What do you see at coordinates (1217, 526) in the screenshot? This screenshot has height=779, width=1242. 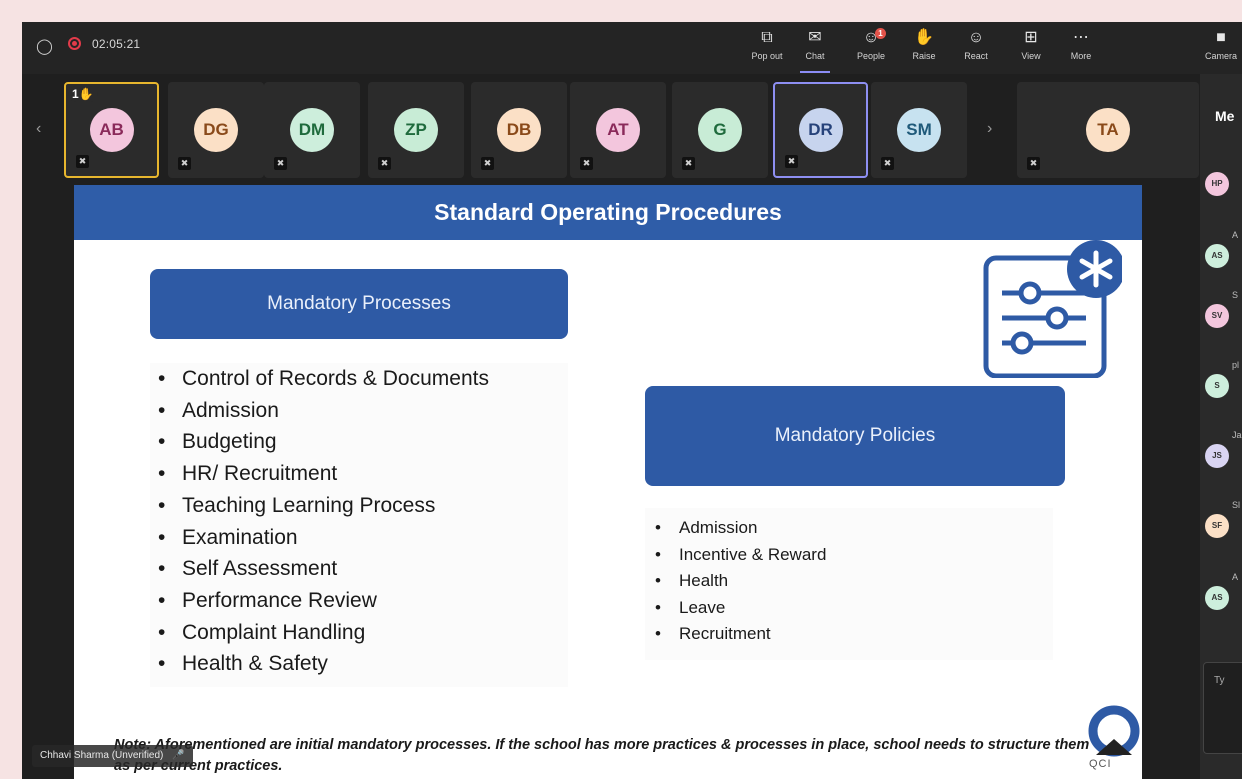 I see `avatar: SF` at bounding box center [1217, 526].